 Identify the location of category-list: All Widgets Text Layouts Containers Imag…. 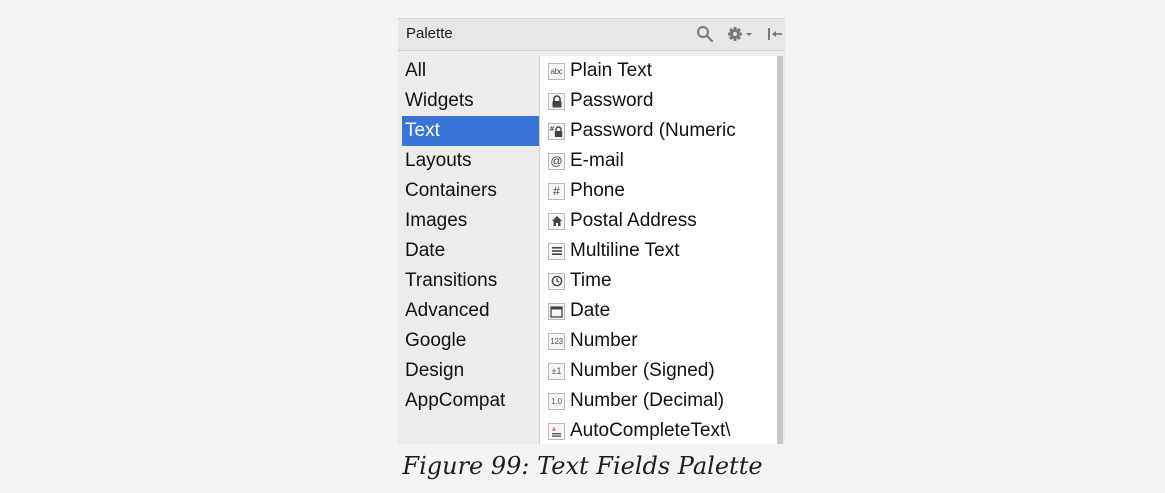
(468, 236).